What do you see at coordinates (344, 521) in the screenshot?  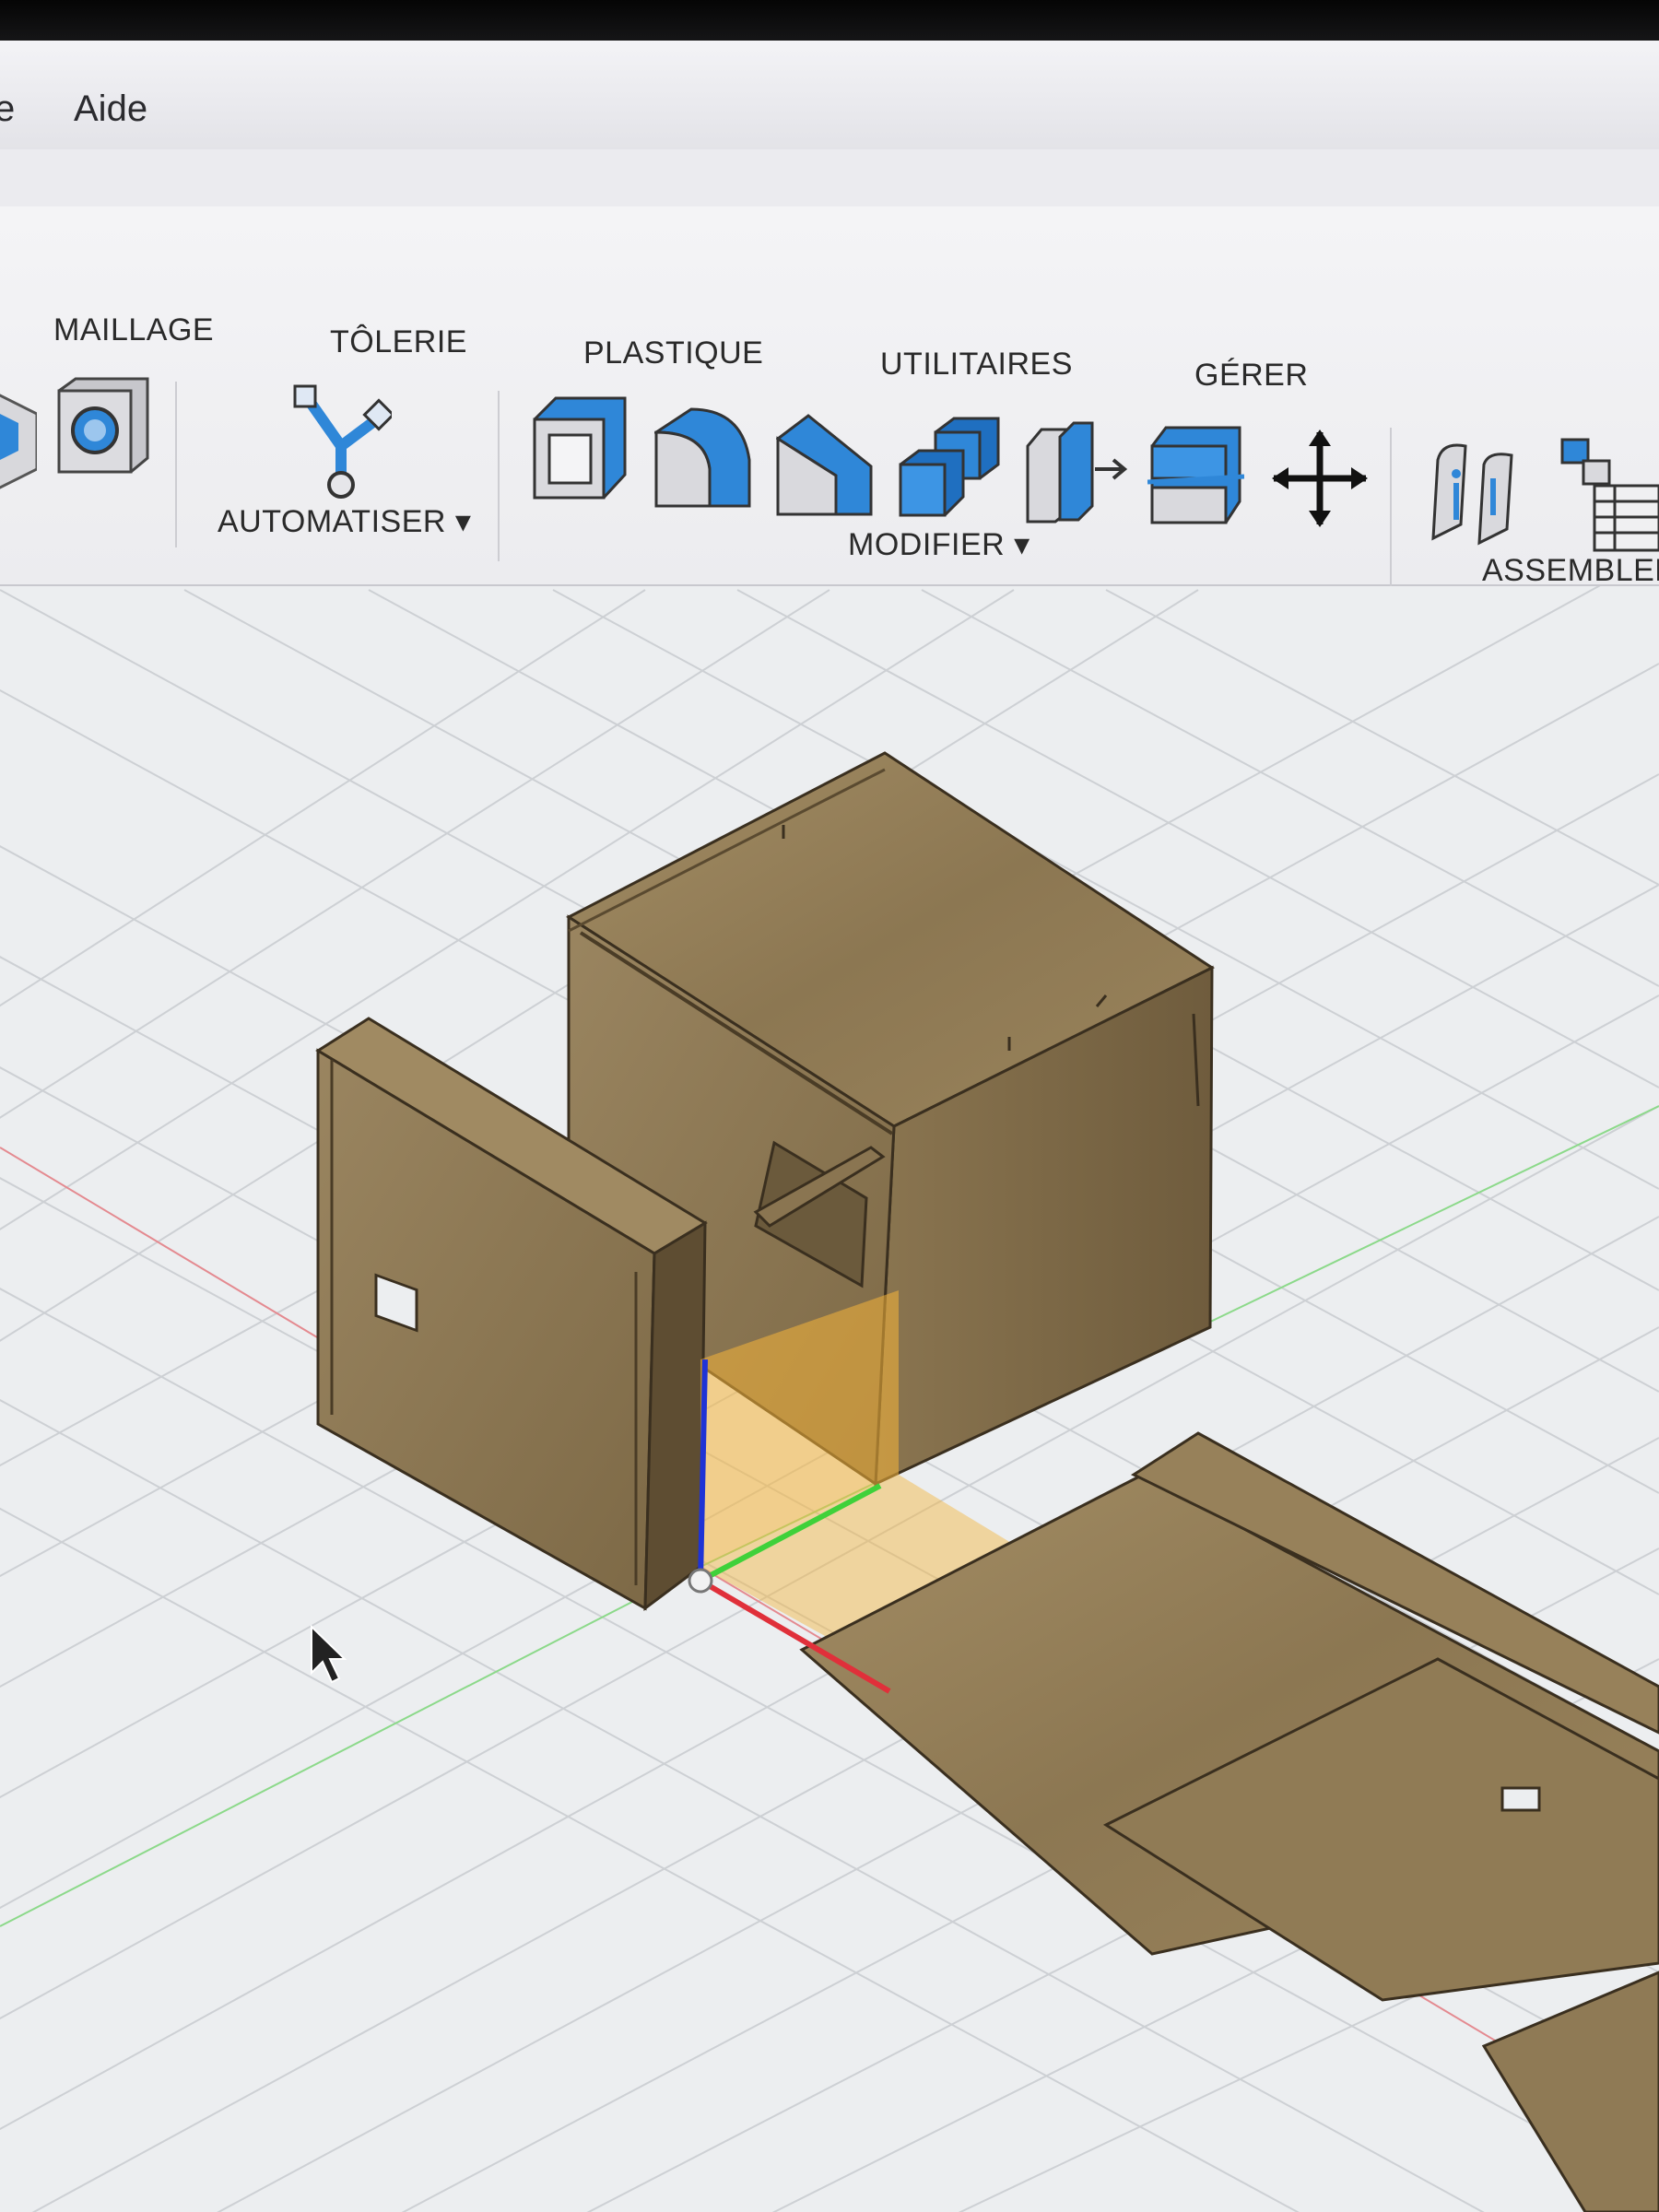 I see `automate-group-label: AUTOMATISER ▾` at bounding box center [344, 521].